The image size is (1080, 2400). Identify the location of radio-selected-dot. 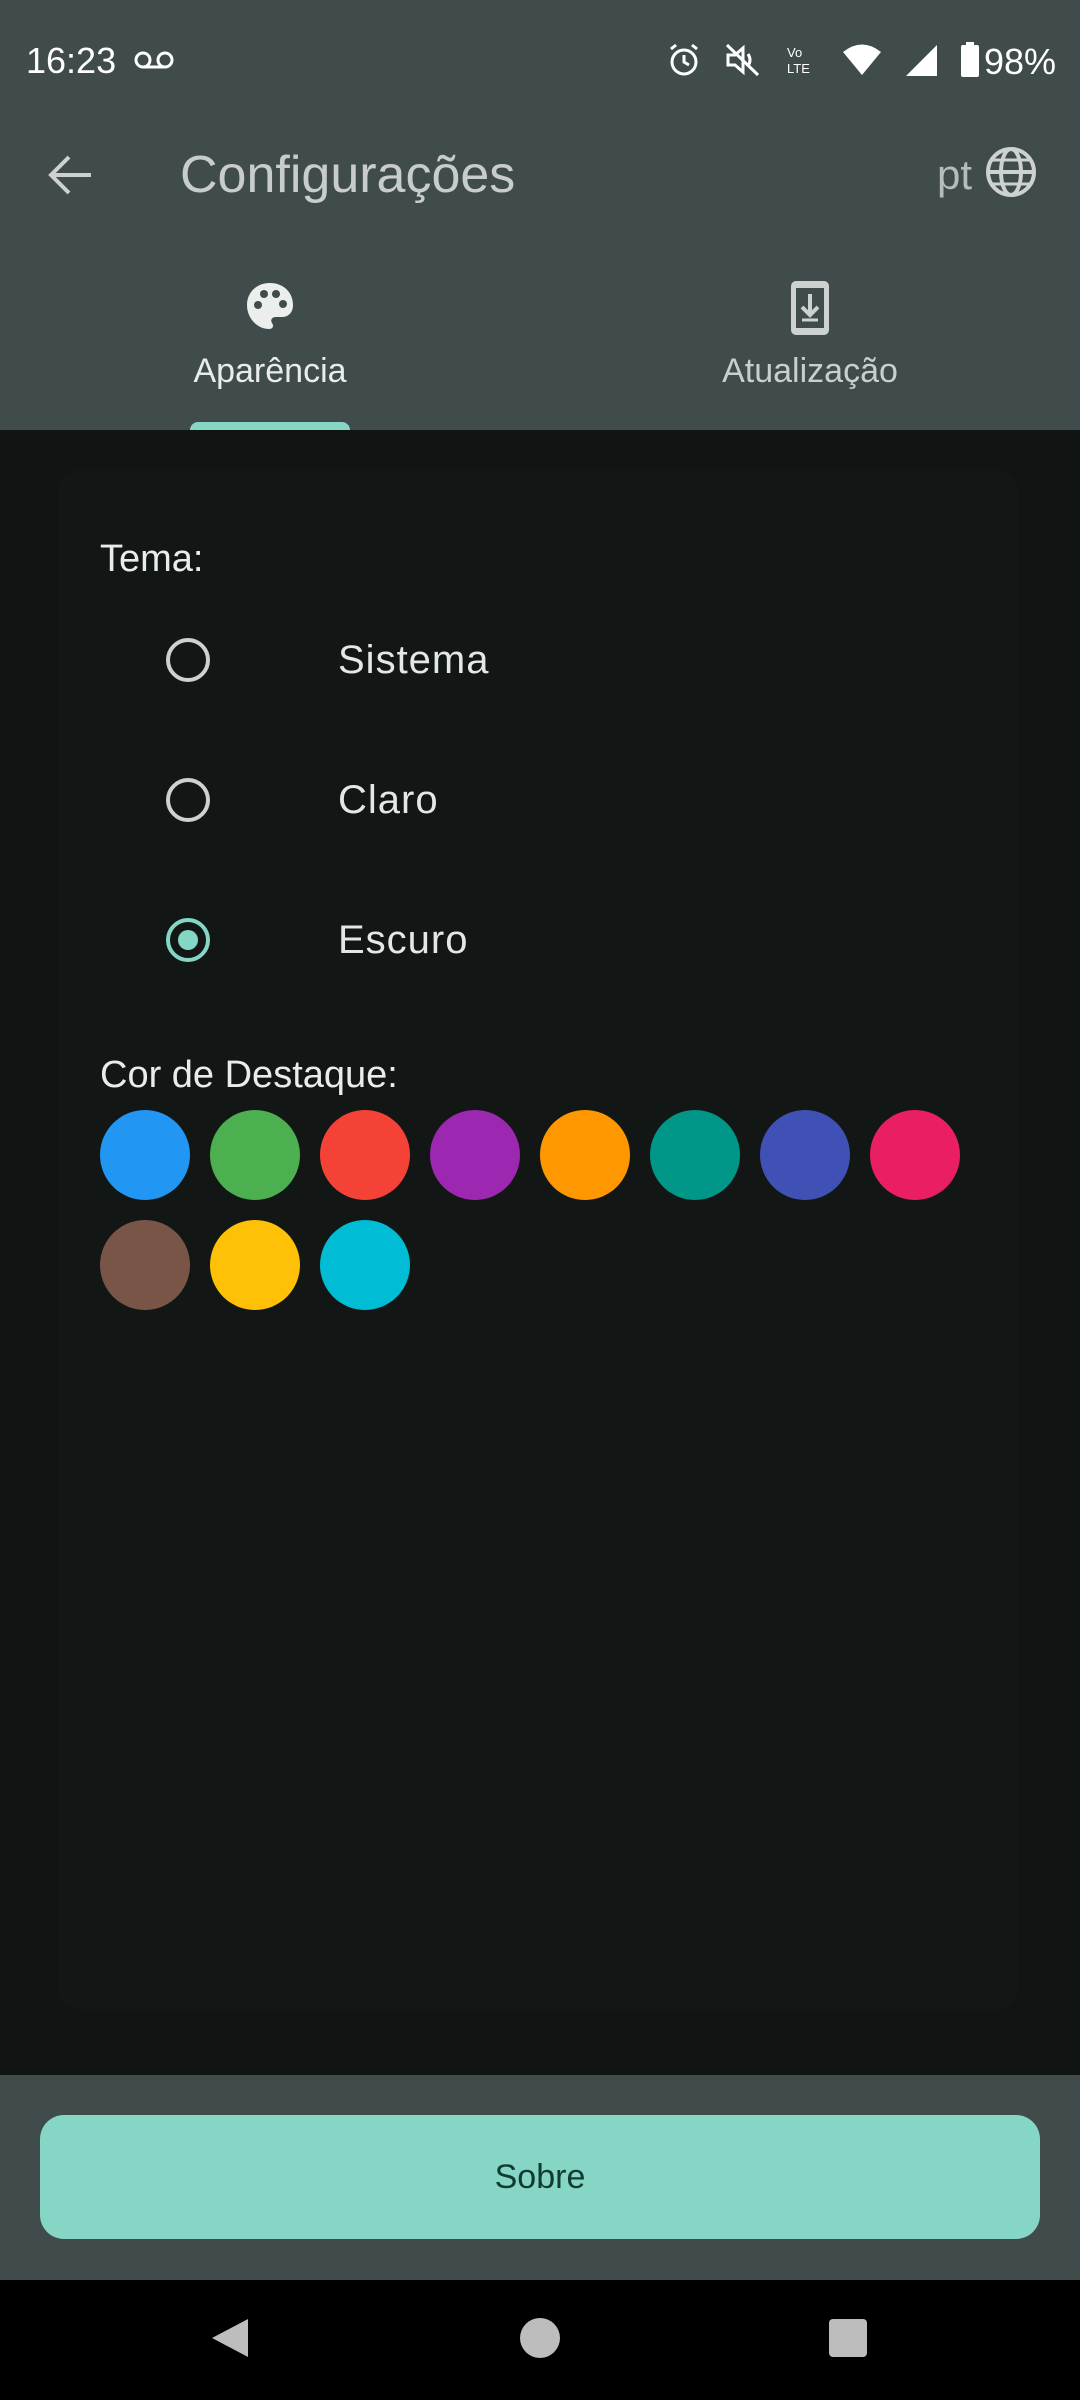
(188, 940).